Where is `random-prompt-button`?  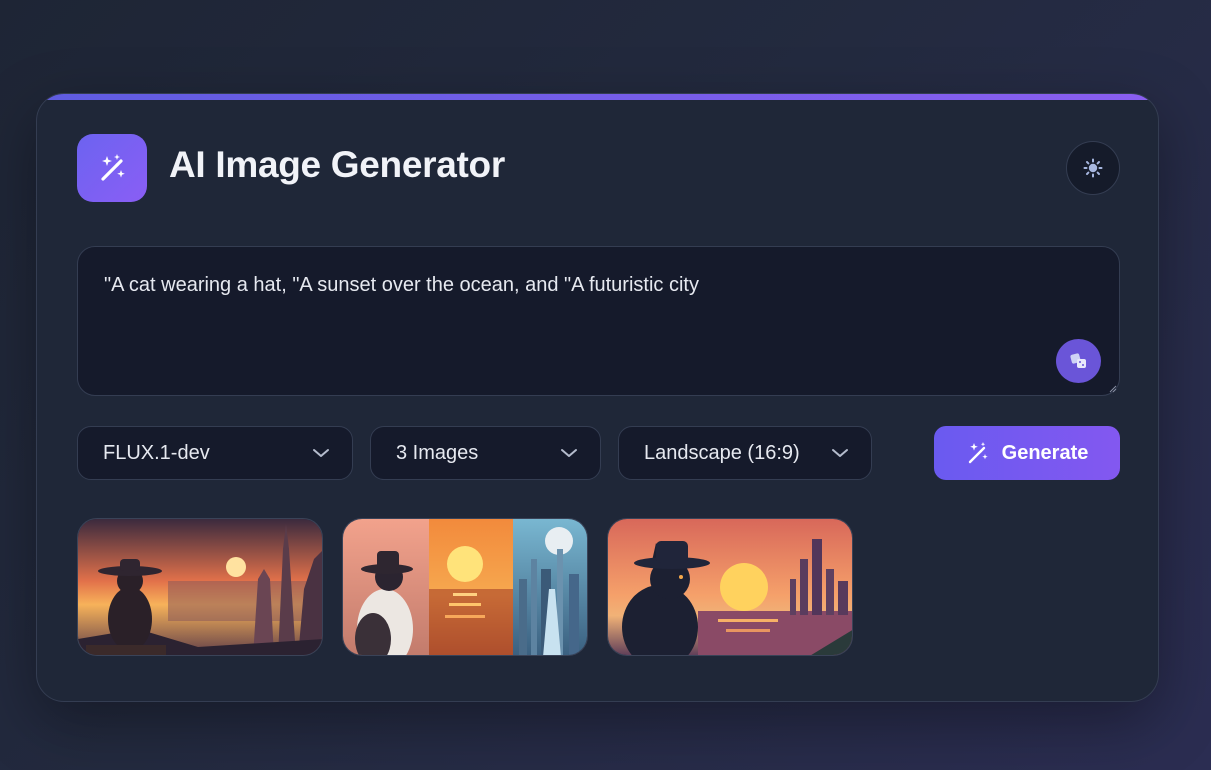 random-prompt-button is located at coordinates (1078, 361).